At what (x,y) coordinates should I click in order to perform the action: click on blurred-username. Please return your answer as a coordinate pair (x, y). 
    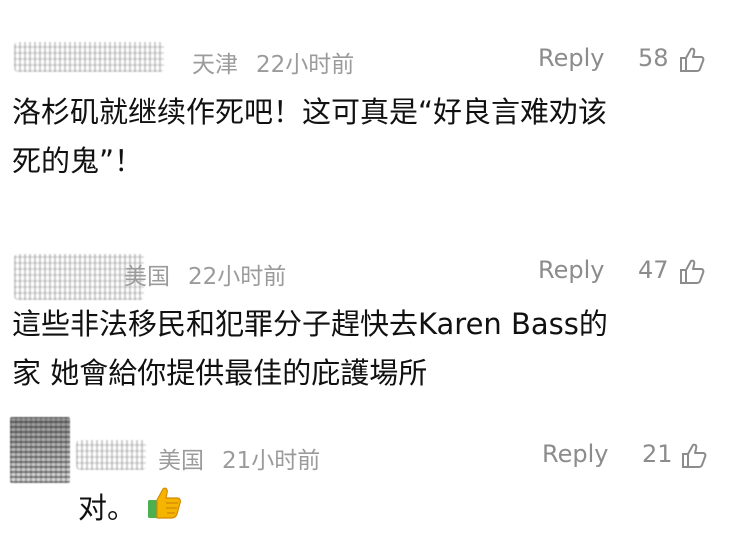
    Looking at the image, I should click on (111, 455).